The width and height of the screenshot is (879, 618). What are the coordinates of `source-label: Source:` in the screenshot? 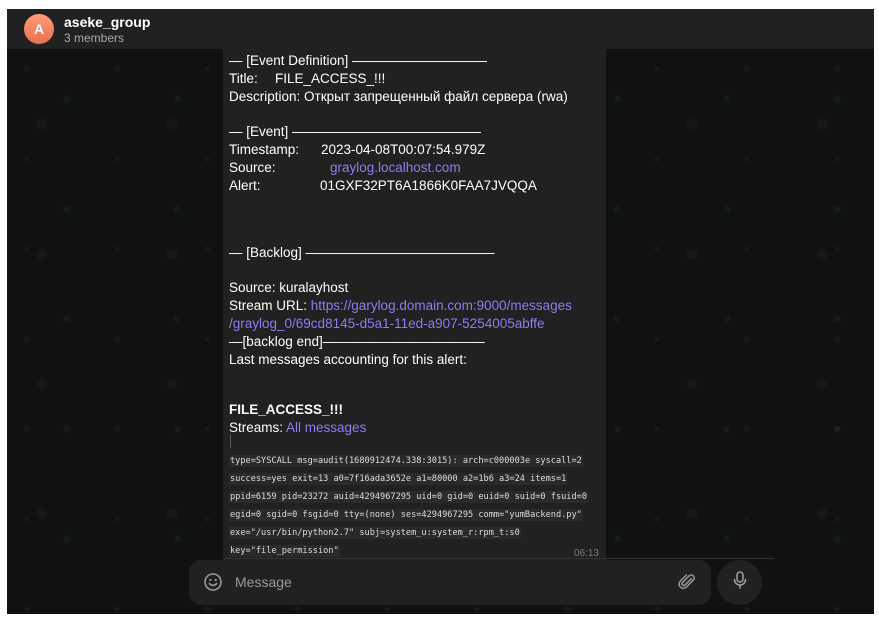 It's located at (252, 167).